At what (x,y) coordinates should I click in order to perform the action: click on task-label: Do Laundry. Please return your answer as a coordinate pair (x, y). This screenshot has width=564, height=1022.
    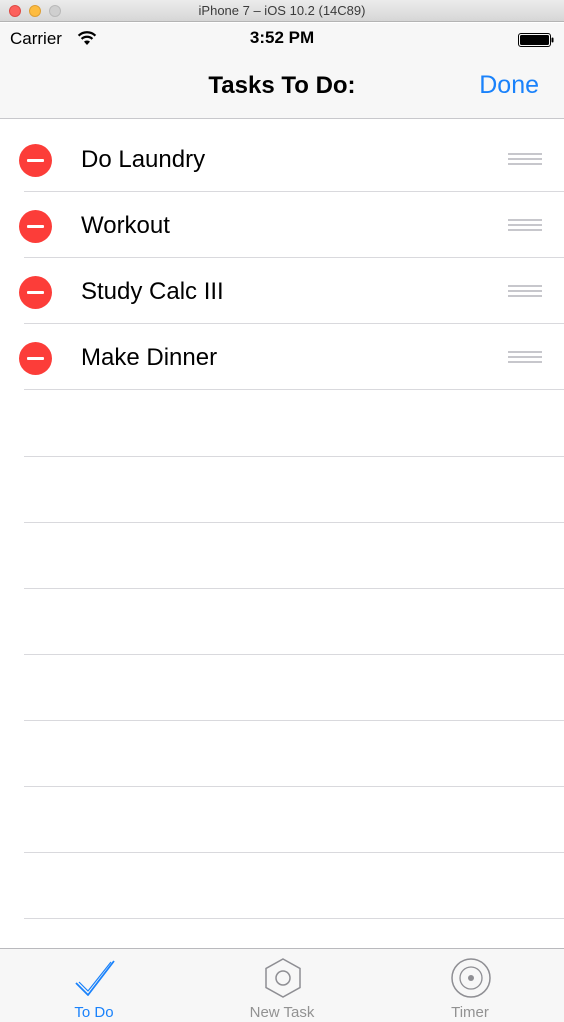
    Looking at the image, I should click on (143, 159).